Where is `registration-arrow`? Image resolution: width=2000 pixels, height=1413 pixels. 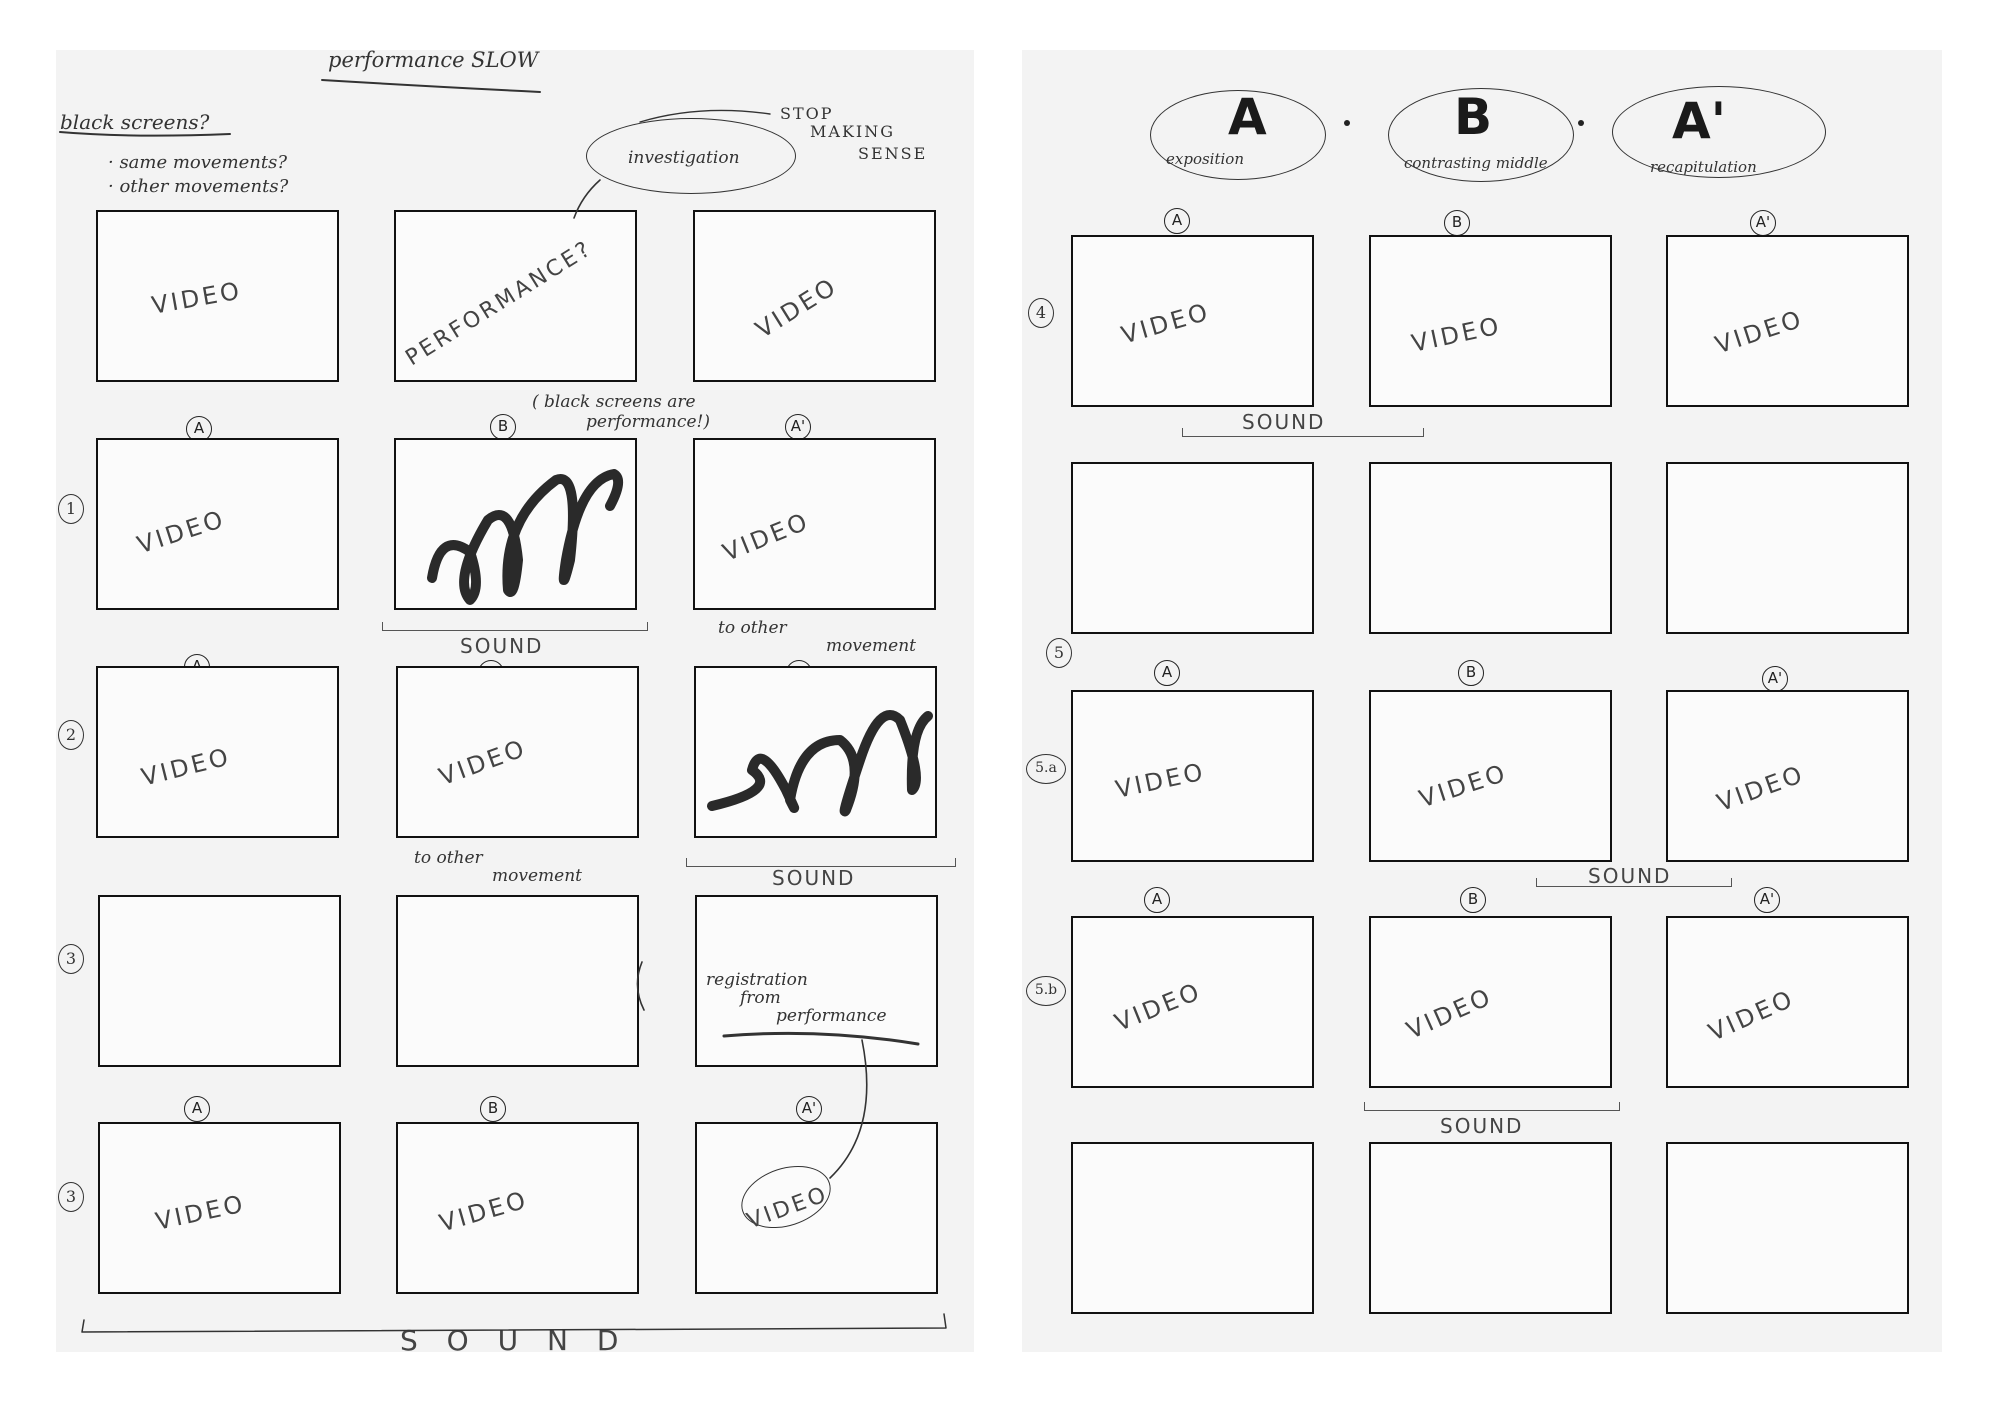
registration-arrow is located at coordinates (848, 1109).